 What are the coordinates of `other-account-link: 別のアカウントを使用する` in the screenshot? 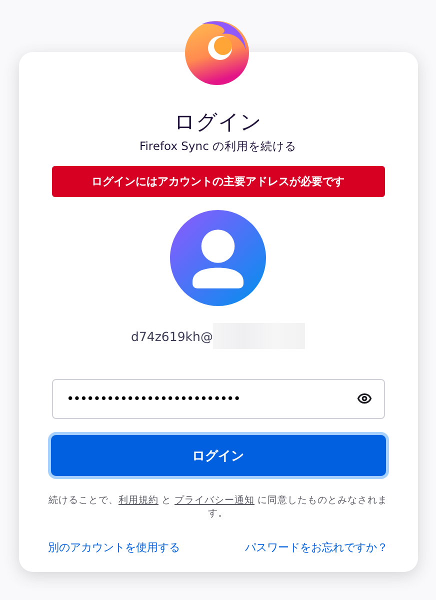 It's located at (114, 547).